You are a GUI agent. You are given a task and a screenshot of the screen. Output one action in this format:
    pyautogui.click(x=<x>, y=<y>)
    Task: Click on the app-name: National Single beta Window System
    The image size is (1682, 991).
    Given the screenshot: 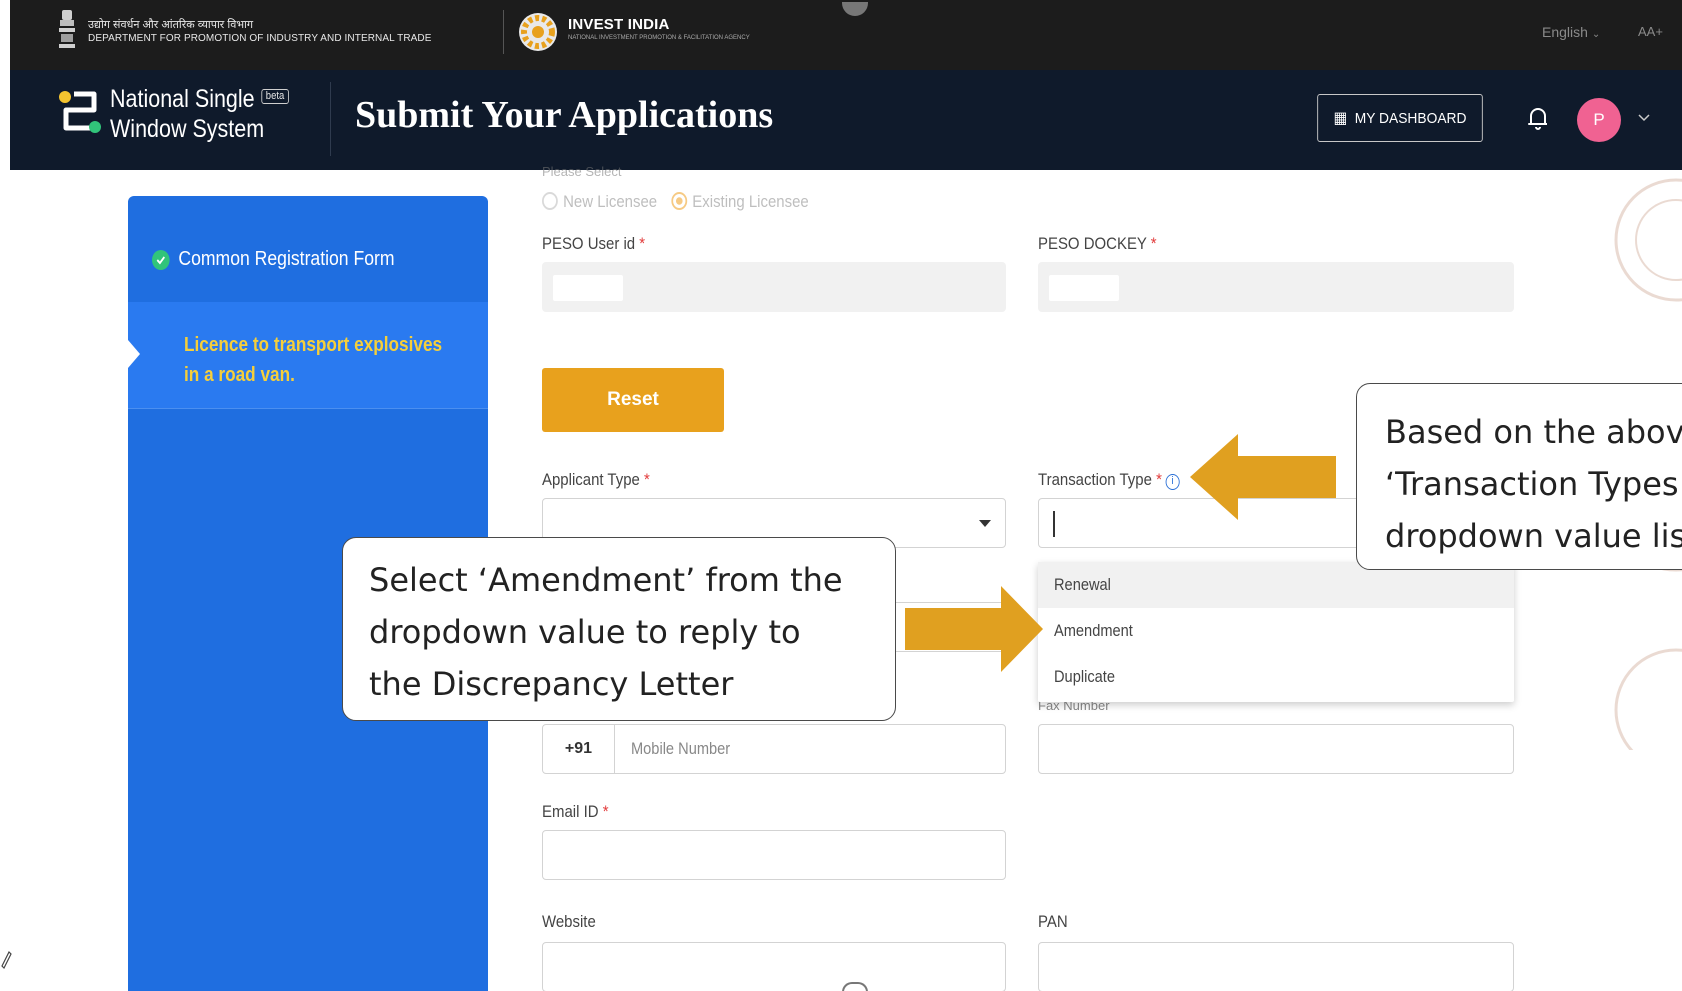 What is the action you would take?
    pyautogui.click(x=199, y=114)
    